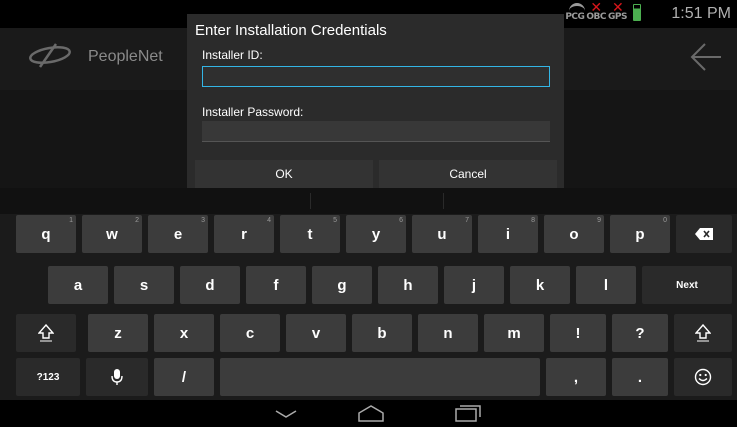 Image resolution: width=737 pixels, height=427 pixels. I want to click on microphone-icon, so click(117, 377).